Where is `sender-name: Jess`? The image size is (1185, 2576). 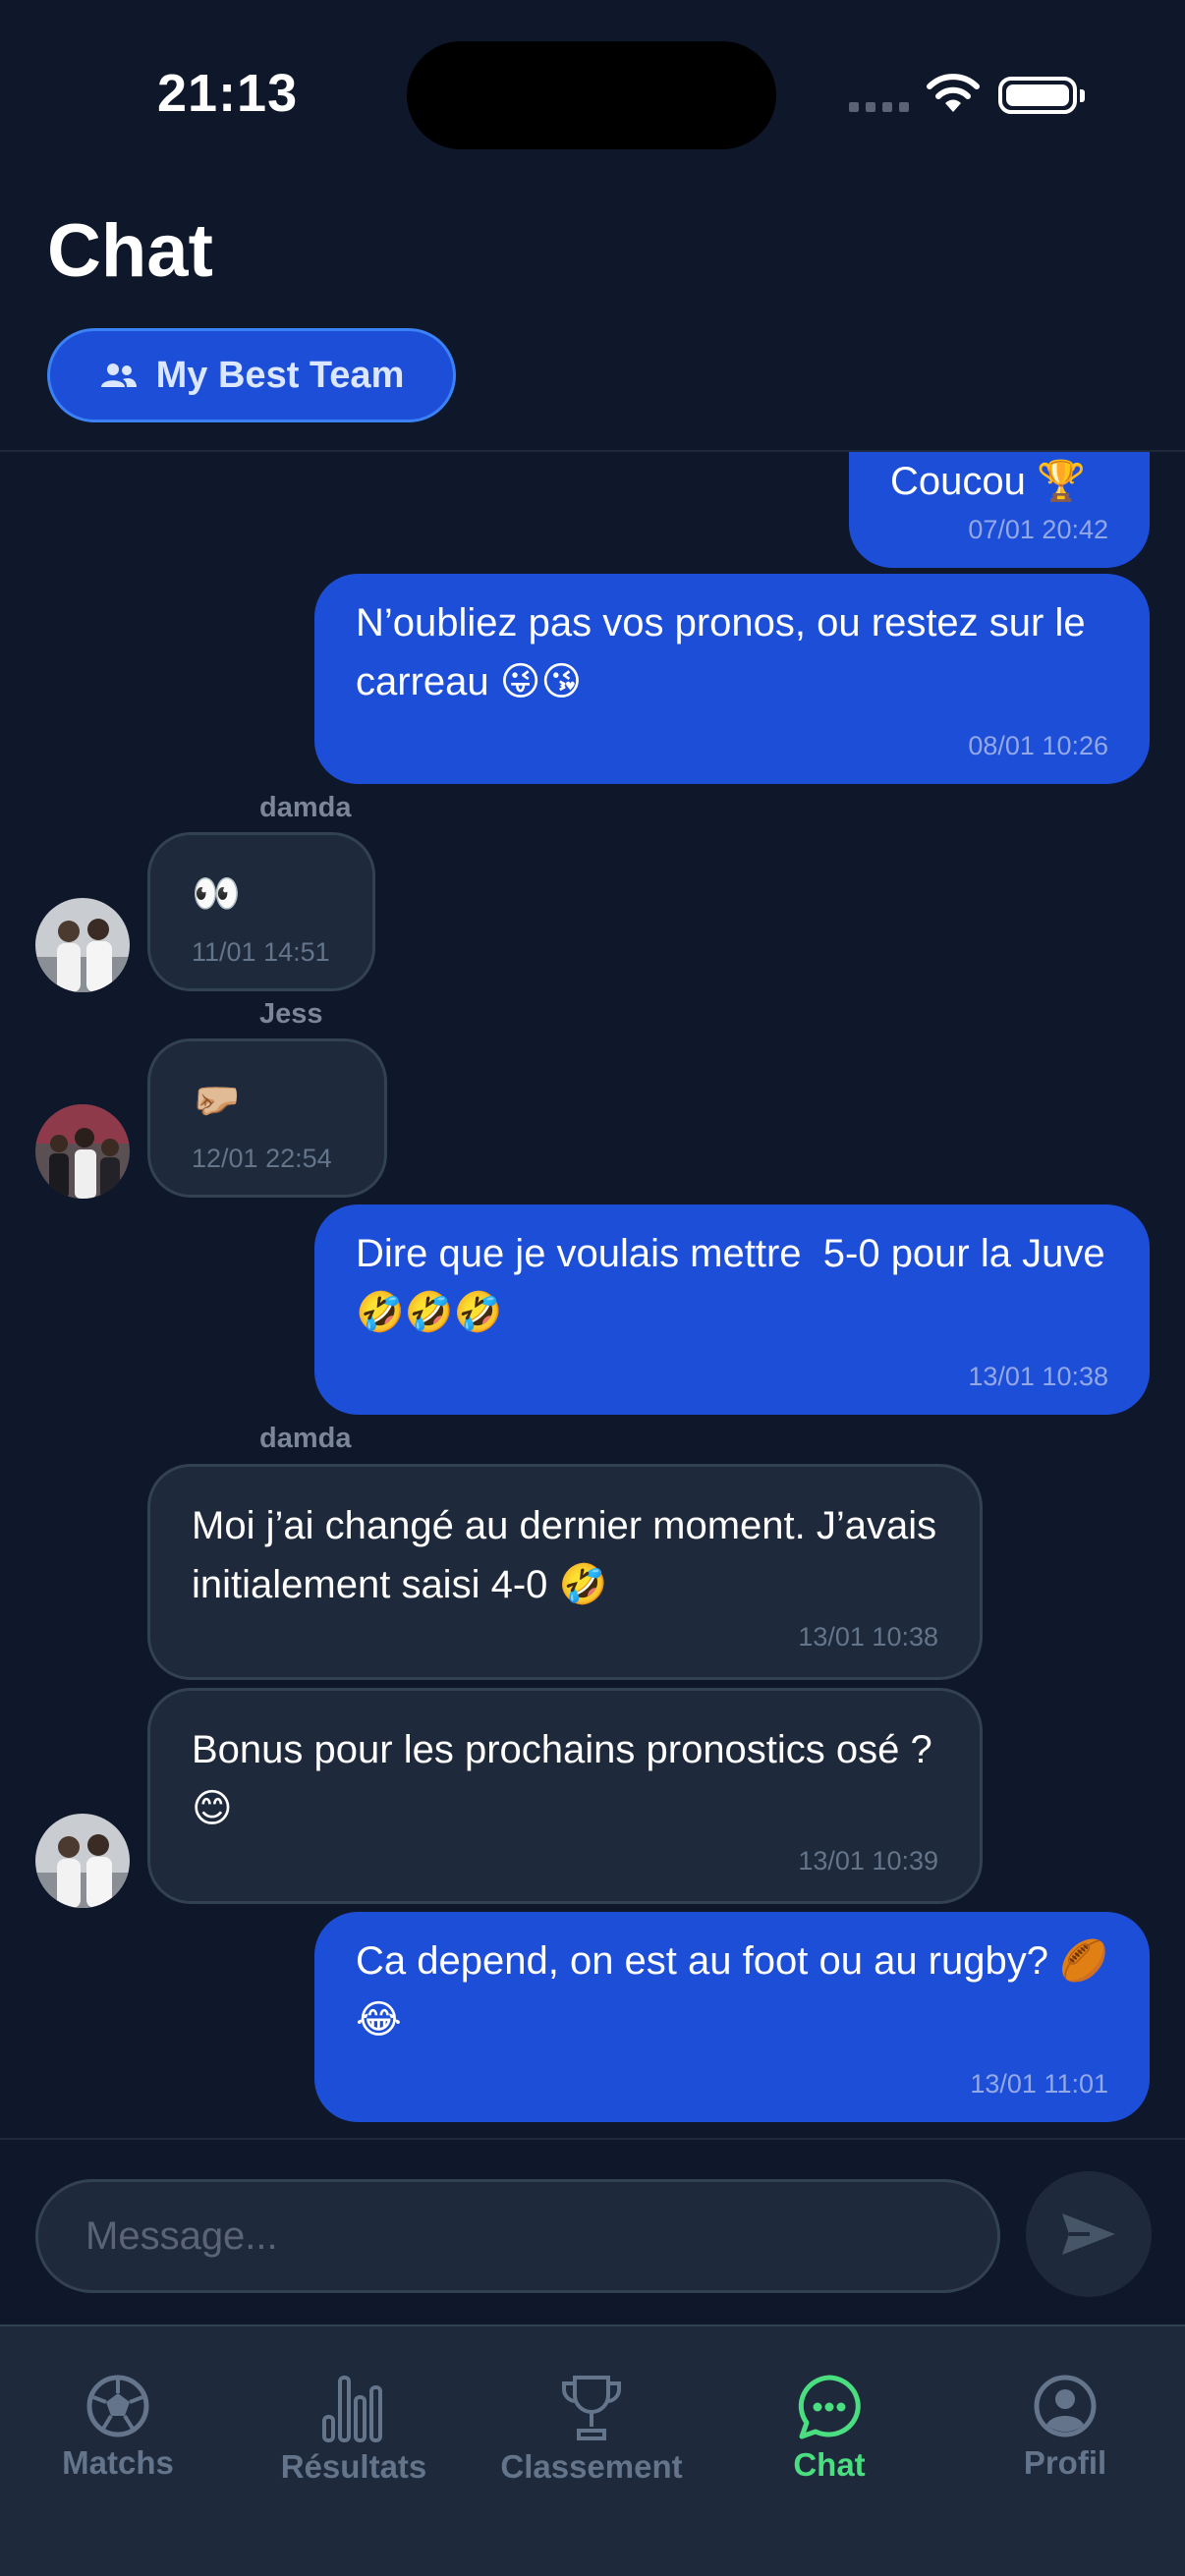 sender-name: Jess is located at coordinates (291, 1014).